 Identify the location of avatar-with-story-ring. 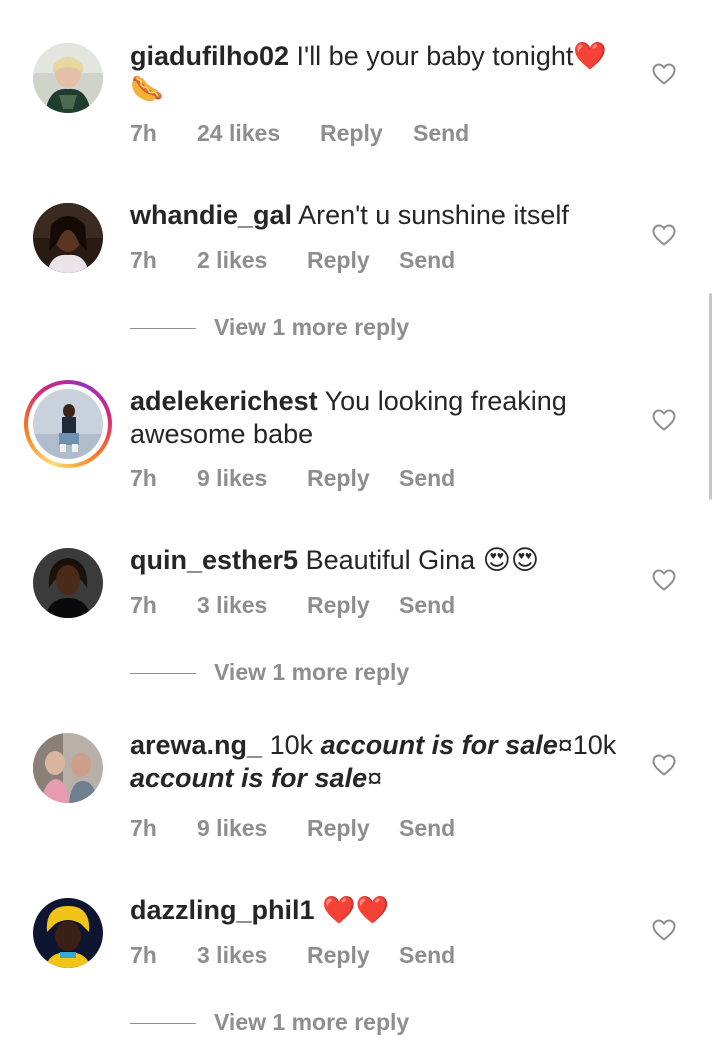
(68, 424).